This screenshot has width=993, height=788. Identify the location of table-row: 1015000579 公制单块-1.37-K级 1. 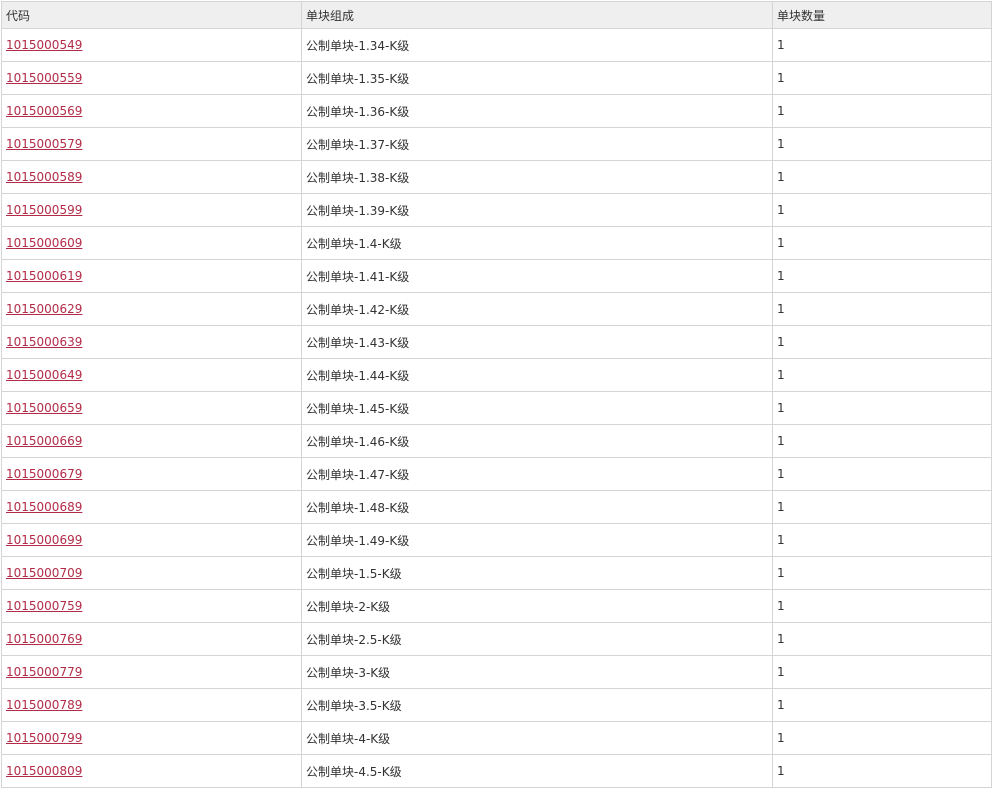
(496, 144).